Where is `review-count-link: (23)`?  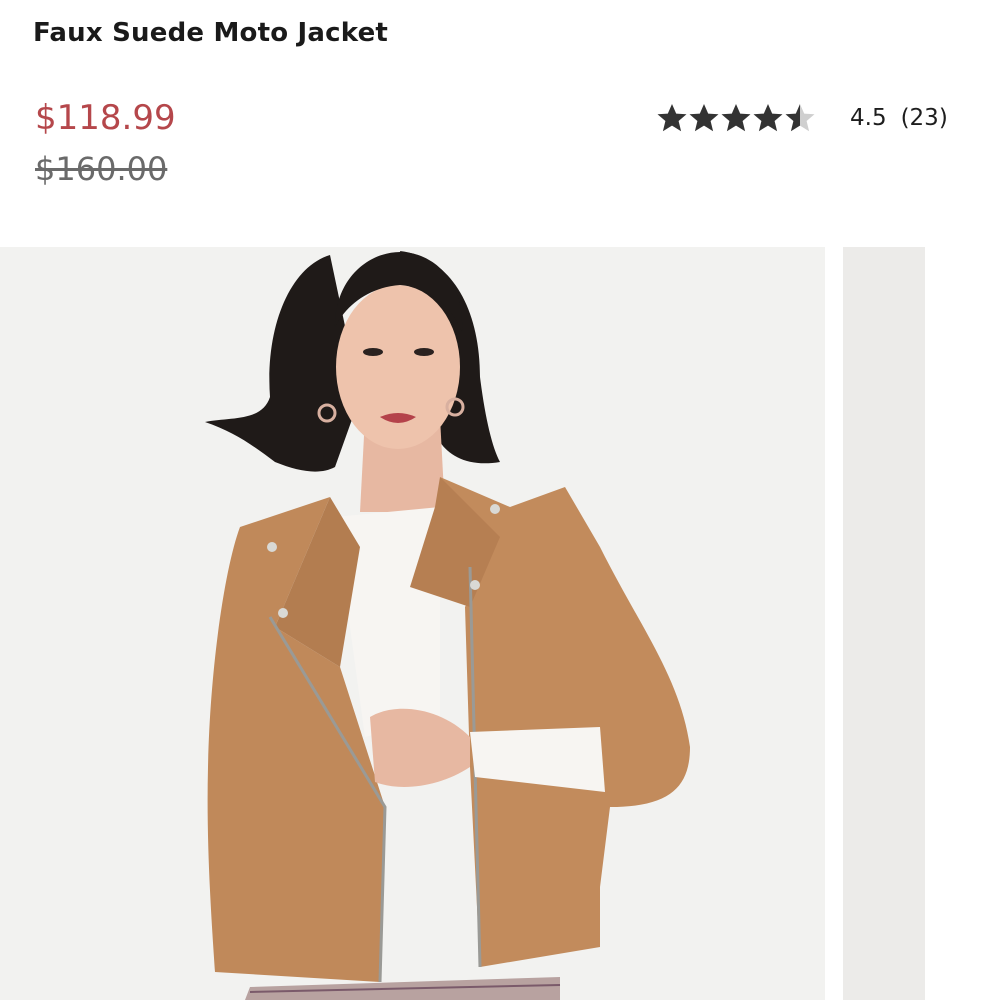
review-count-link: (23) is located at coordinates (924, 118).